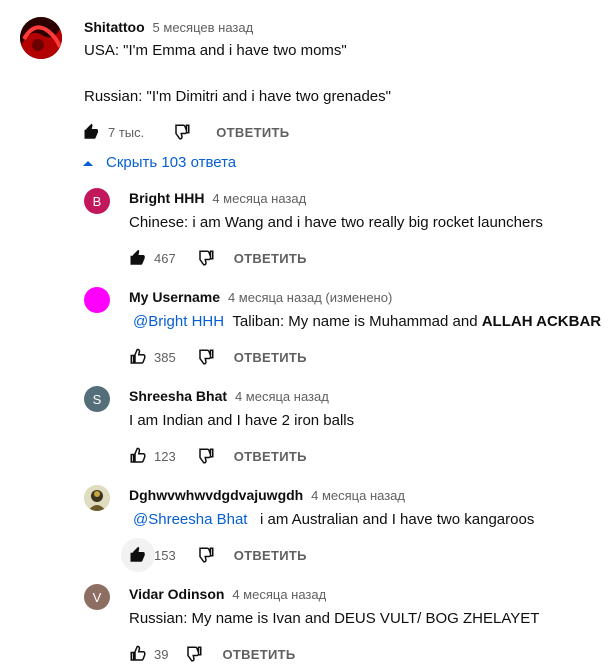 The image size is (611, 671). I want to click on mention-link: @Shreesha Bhat, so click(190, 519).